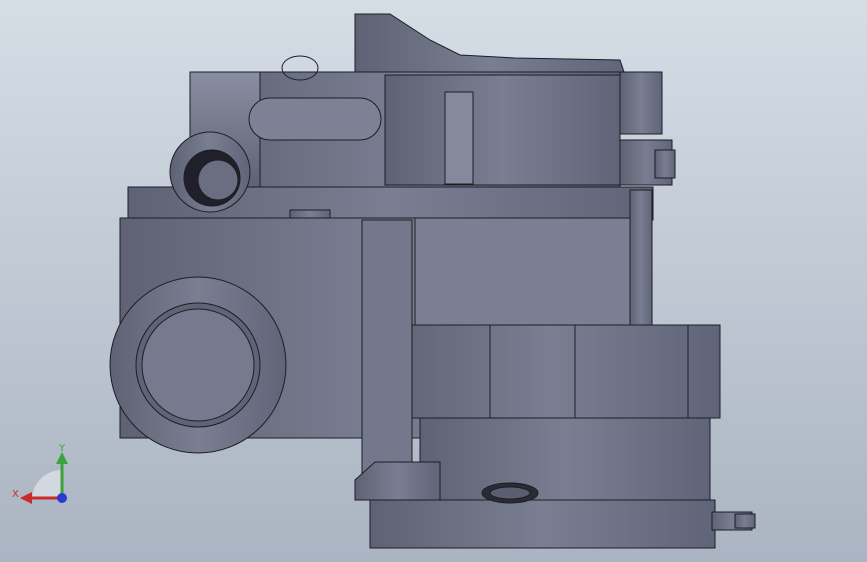 Image resolution: width=867 pixels, height=562 pixels. I want to click on side-pin, so click(459, 138).